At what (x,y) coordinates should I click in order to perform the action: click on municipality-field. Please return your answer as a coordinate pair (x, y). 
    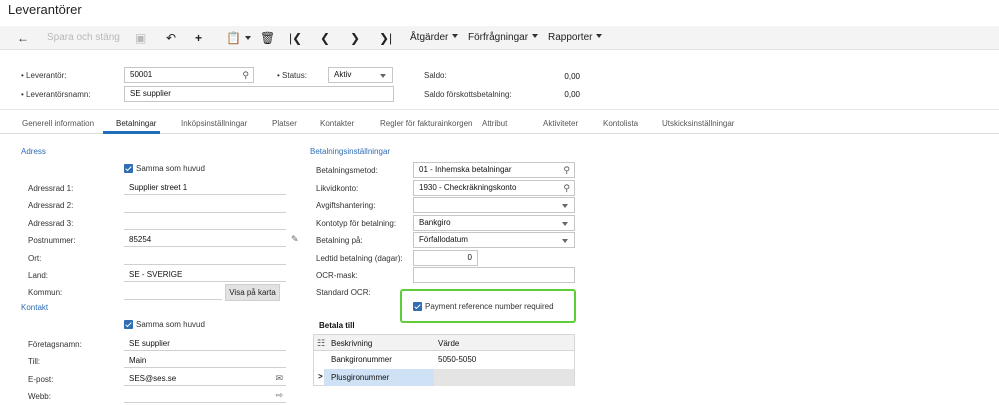
    Looking at the image, I should click on (173, 293).